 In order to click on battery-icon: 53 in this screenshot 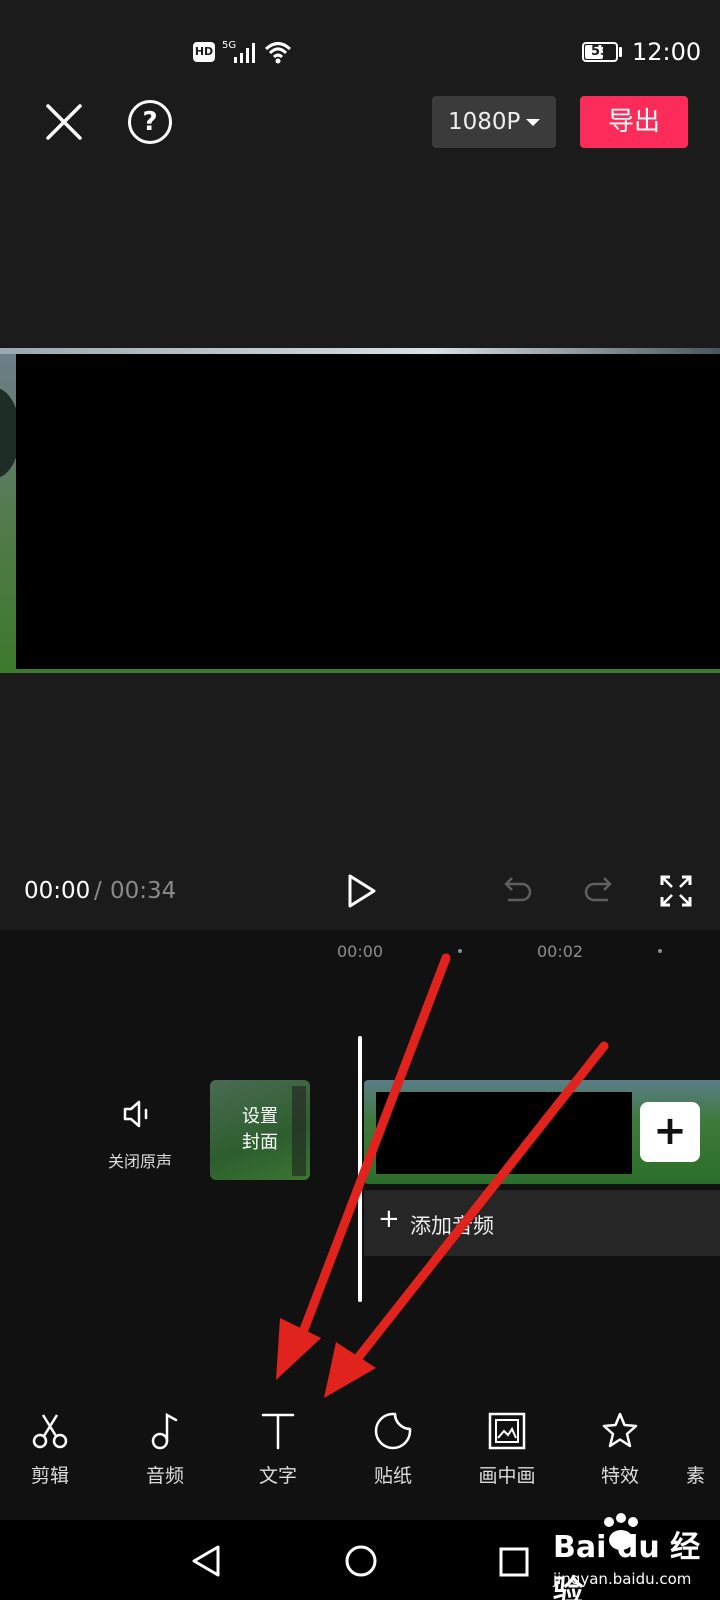, I will do `click(600, 52)`.